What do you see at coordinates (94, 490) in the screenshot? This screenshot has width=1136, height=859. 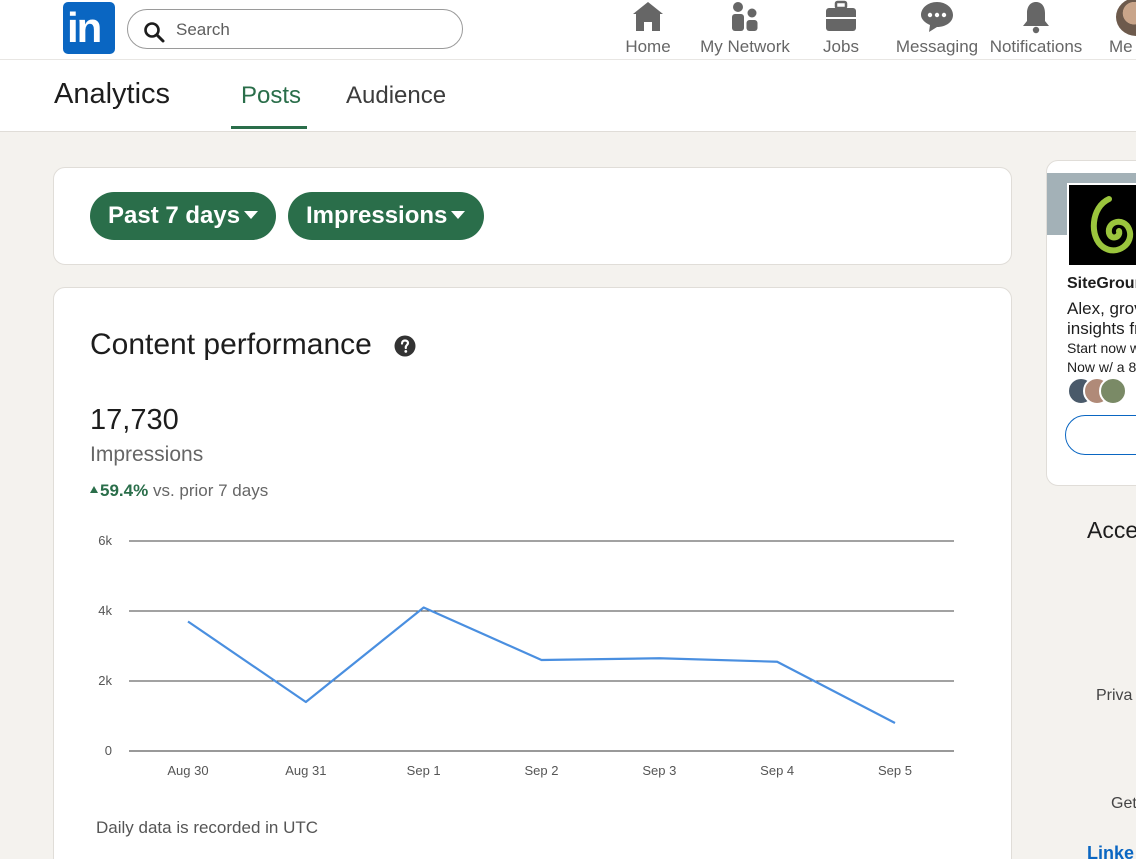 I see `trend-up-icon` at bounding box center [94, 490].